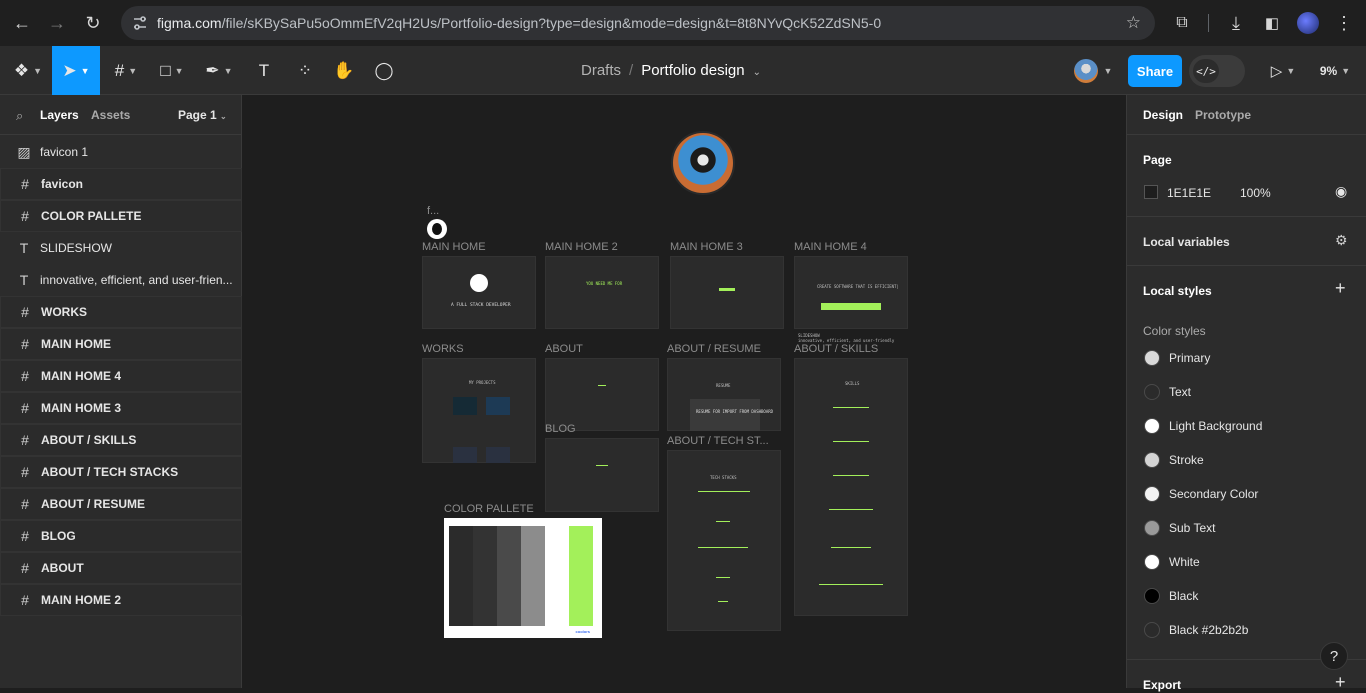 This screenshot has height=693, width=1366. What do you see at coordinates (384, 70) in the screenshot?
I see `comment-tool-button: ◯` at bounding box center [384, 70].